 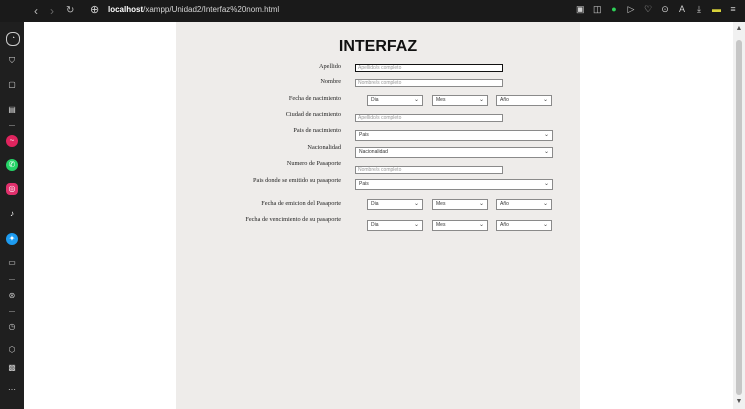 What do you see at coordinates (733, 9) in the screenshot?
I see `menu-icon: ≡` at bounding box center [733, 9].